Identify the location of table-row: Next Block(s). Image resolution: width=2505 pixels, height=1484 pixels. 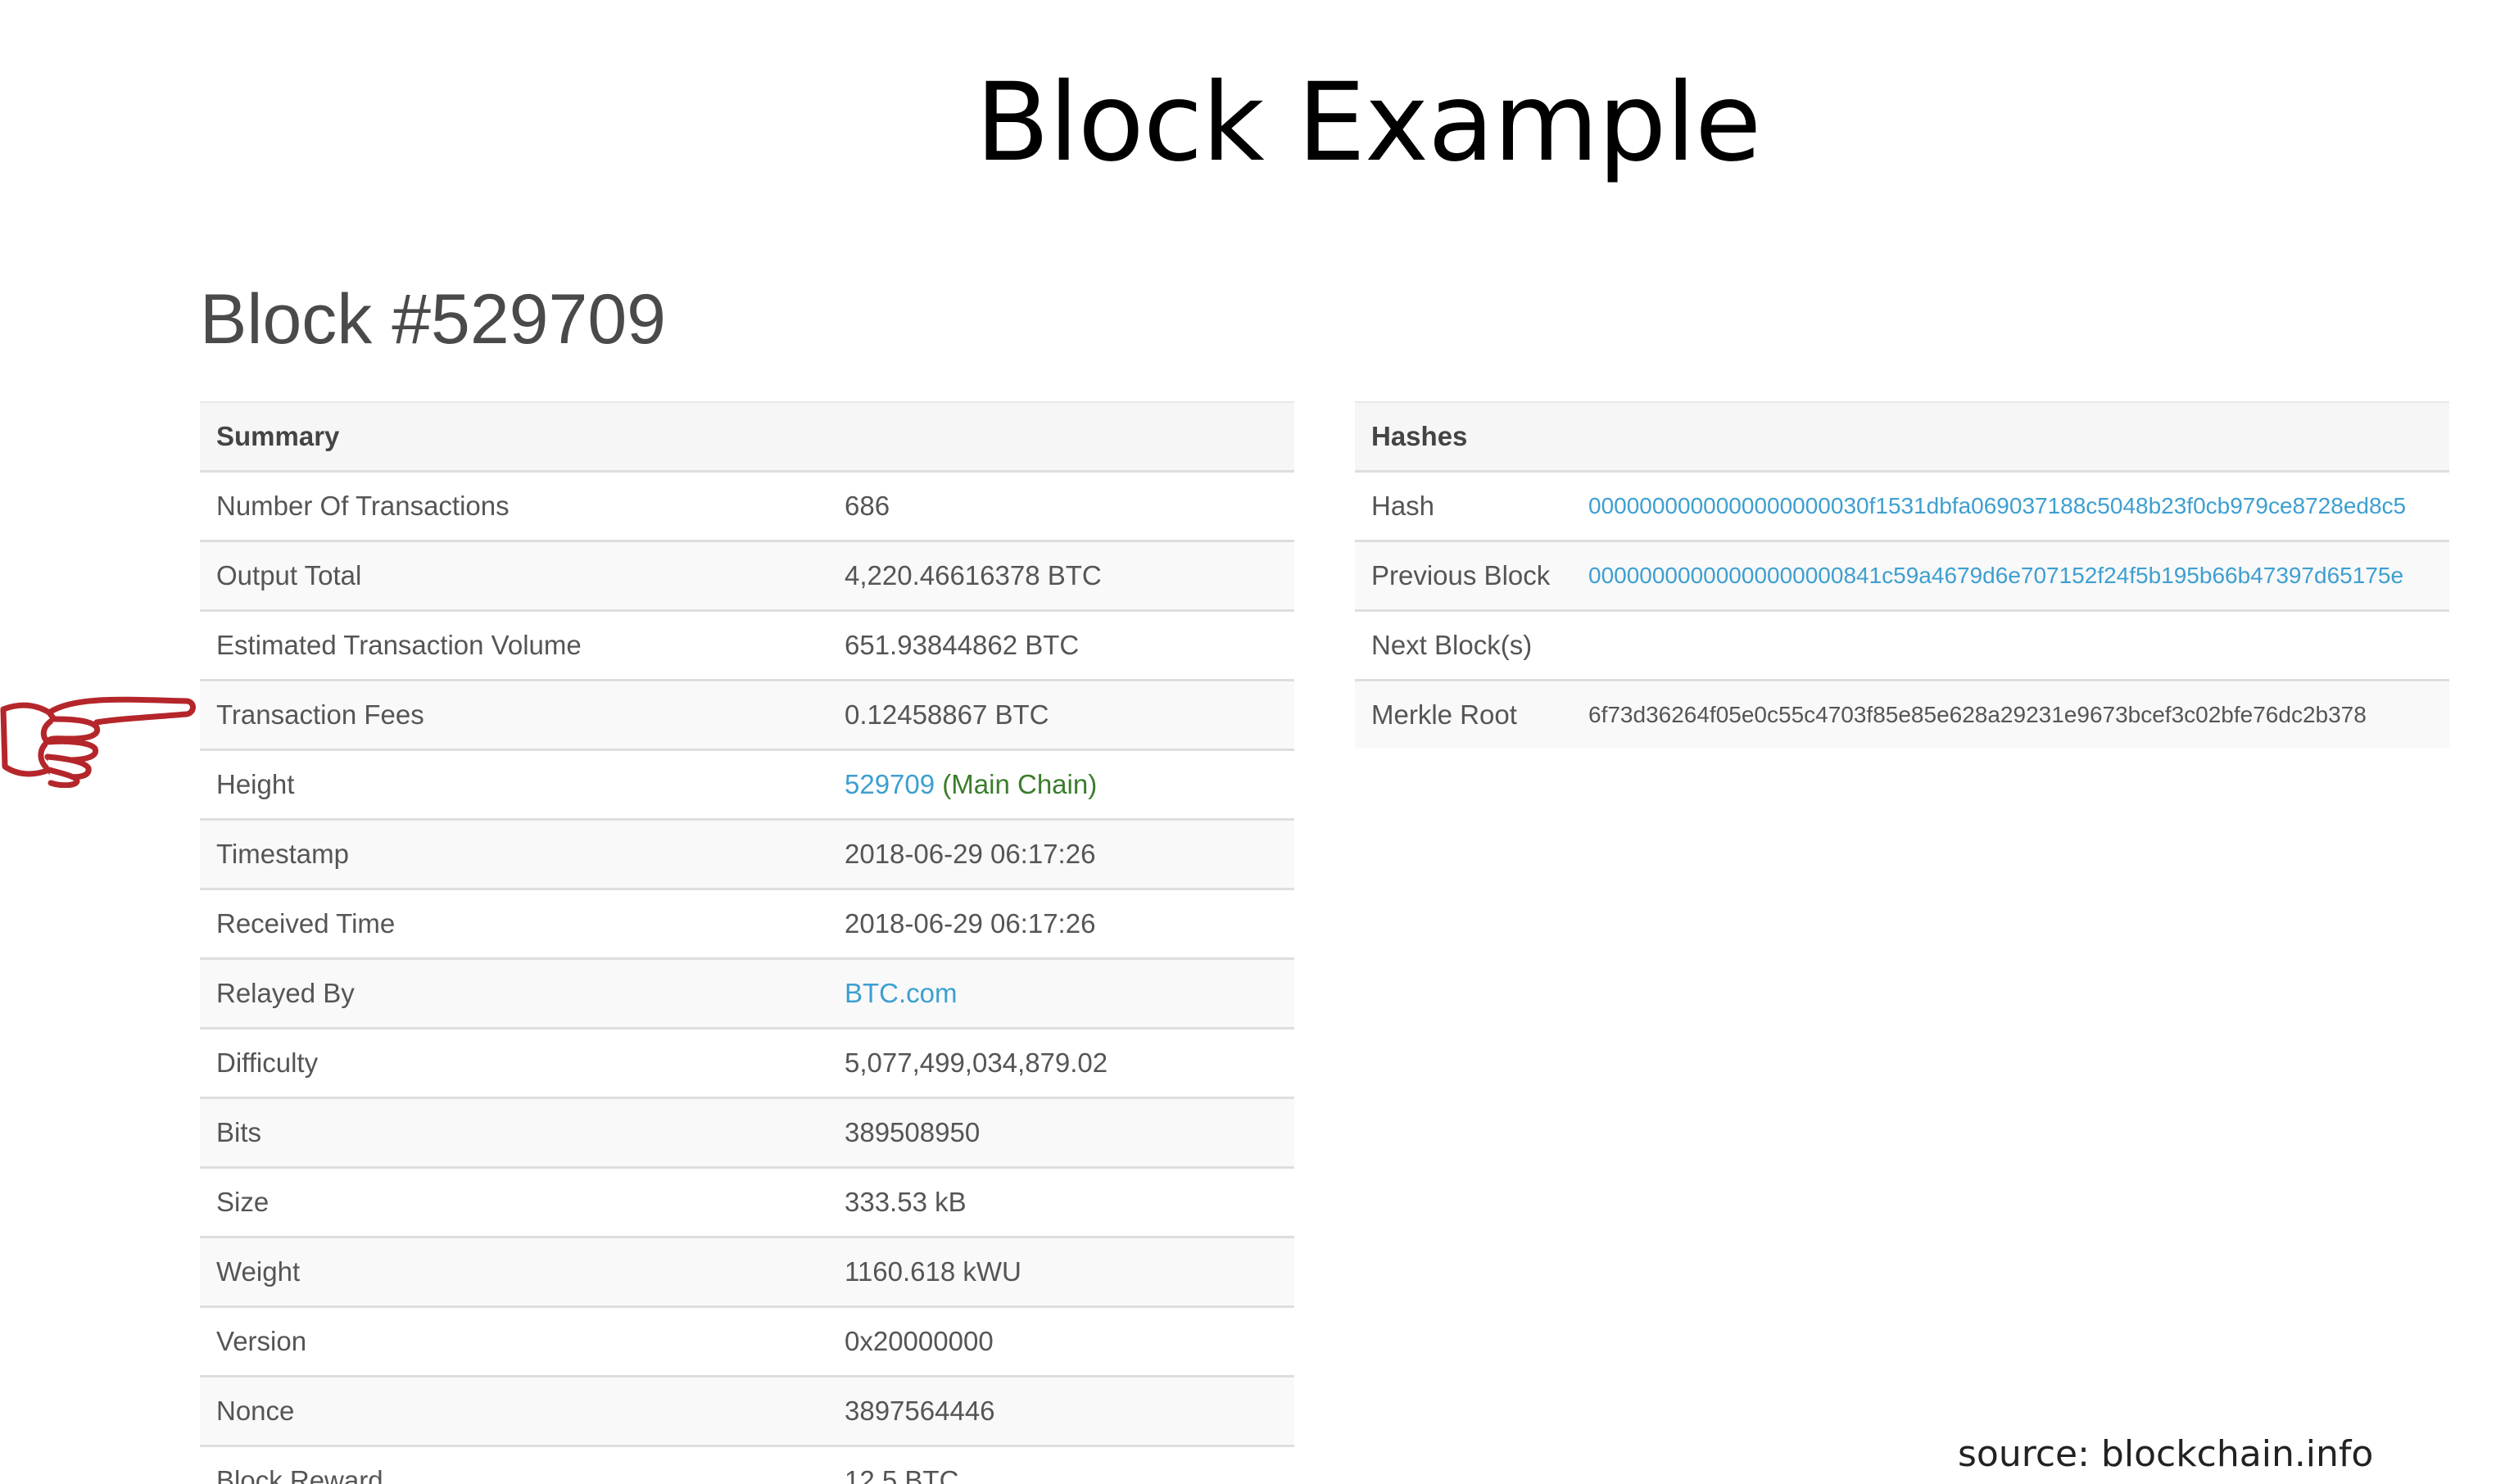
(1902, 646).